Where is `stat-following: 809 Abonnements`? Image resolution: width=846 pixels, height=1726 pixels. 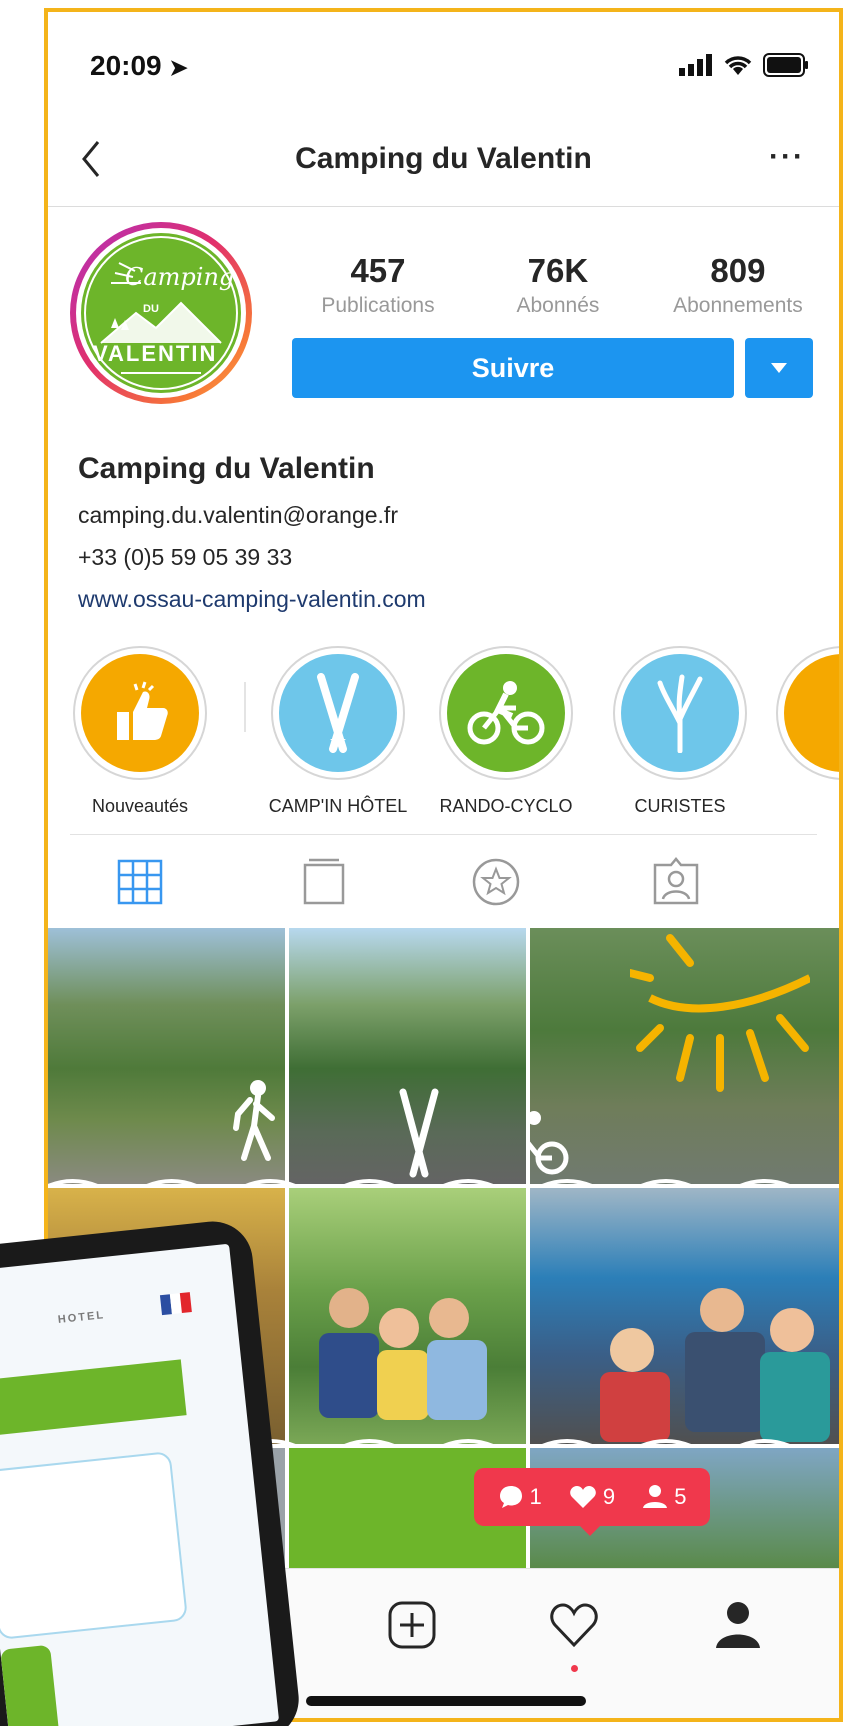 stat-following: 809 Abonnements is located at coordinates (738, 285).